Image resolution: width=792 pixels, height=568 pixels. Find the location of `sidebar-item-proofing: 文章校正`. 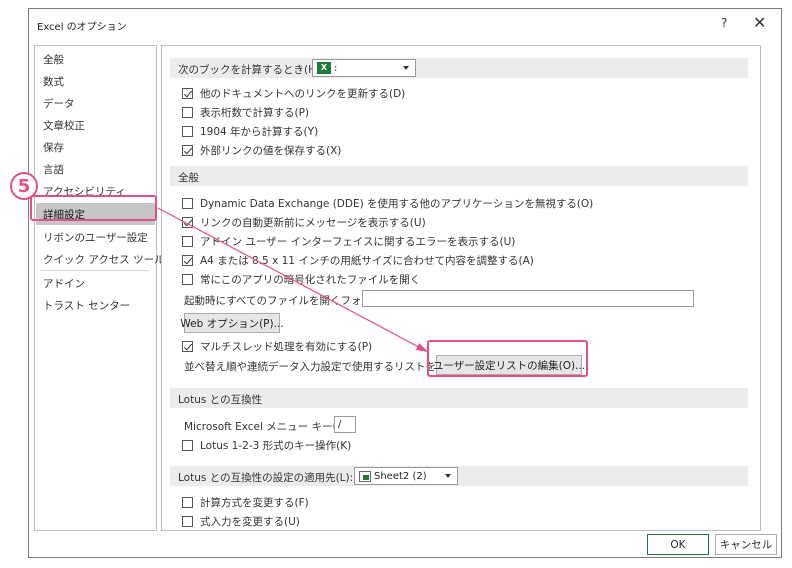

sidebar-item-proofing: 文章校正 is located at coordinates (64, 125).